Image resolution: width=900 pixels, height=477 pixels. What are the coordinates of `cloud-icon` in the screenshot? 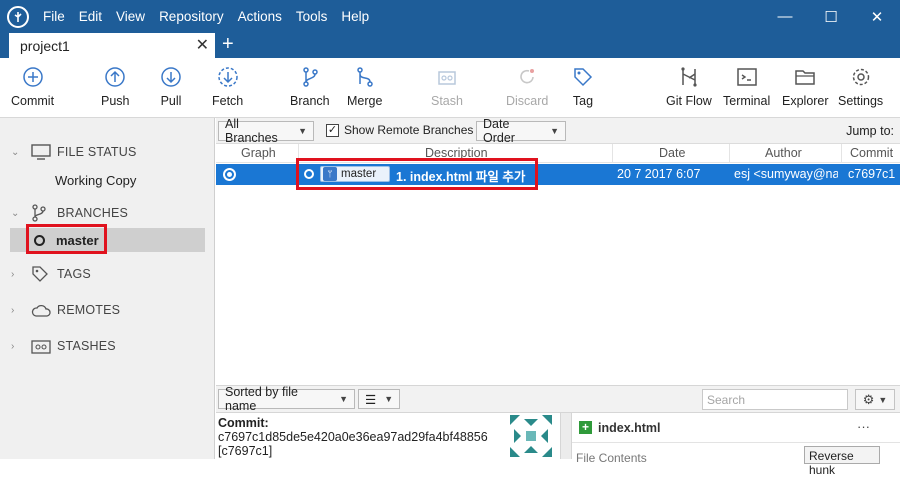 It's located at (42, 310).